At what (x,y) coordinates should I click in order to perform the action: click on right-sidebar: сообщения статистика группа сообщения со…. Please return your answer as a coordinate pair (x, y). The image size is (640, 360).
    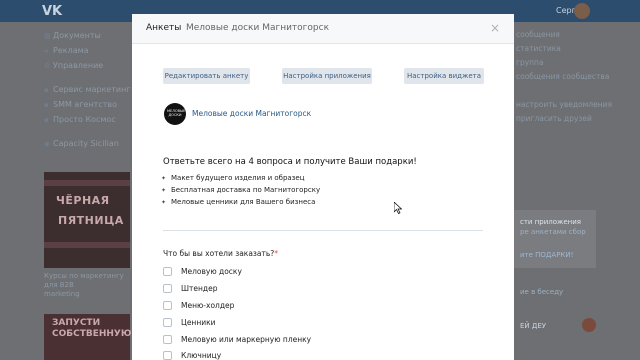
    Looking at the image, I should click on (578, 79).